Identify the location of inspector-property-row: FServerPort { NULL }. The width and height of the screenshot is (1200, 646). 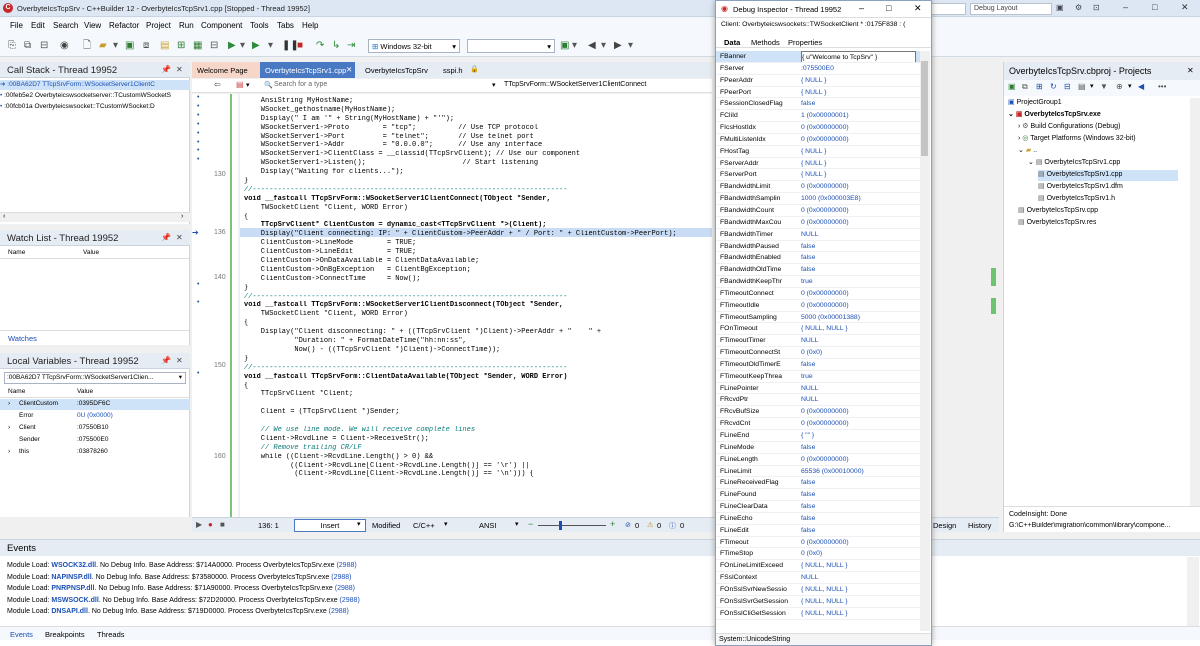
(818, 175).